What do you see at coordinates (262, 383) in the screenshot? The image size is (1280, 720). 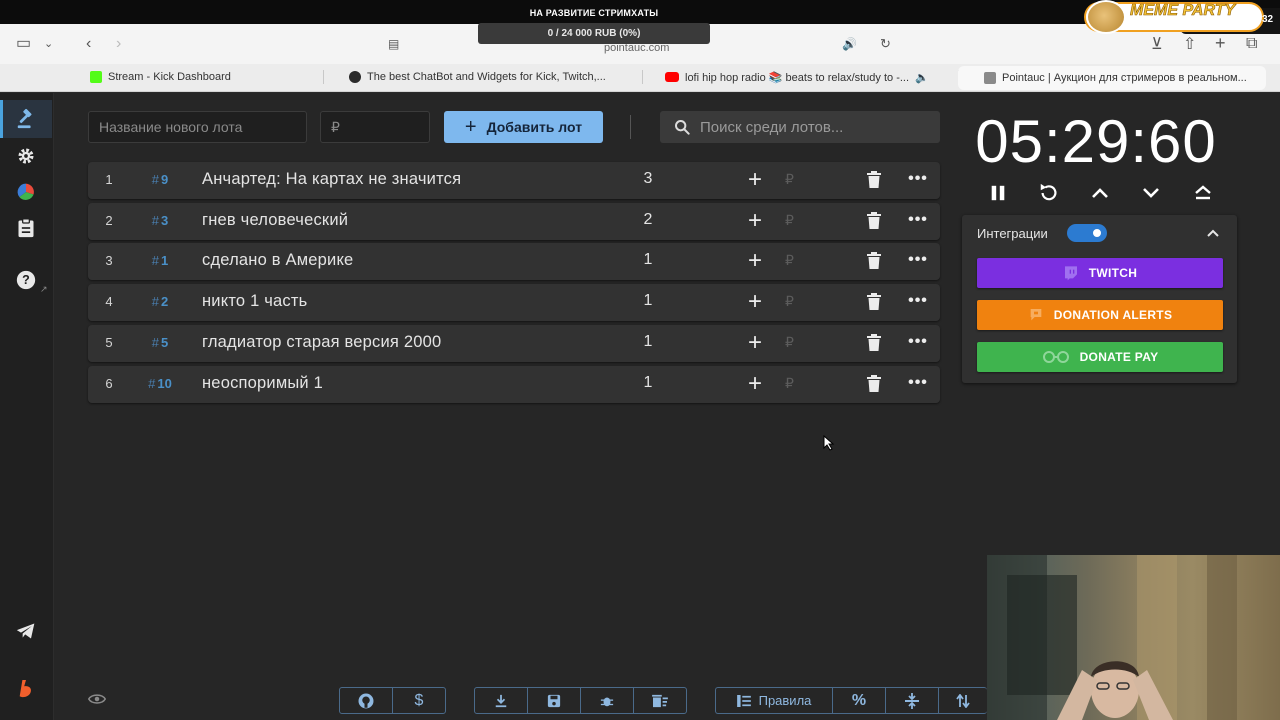 I see `lot-name: неоспоримый 1` at bounding box center [262, 383].